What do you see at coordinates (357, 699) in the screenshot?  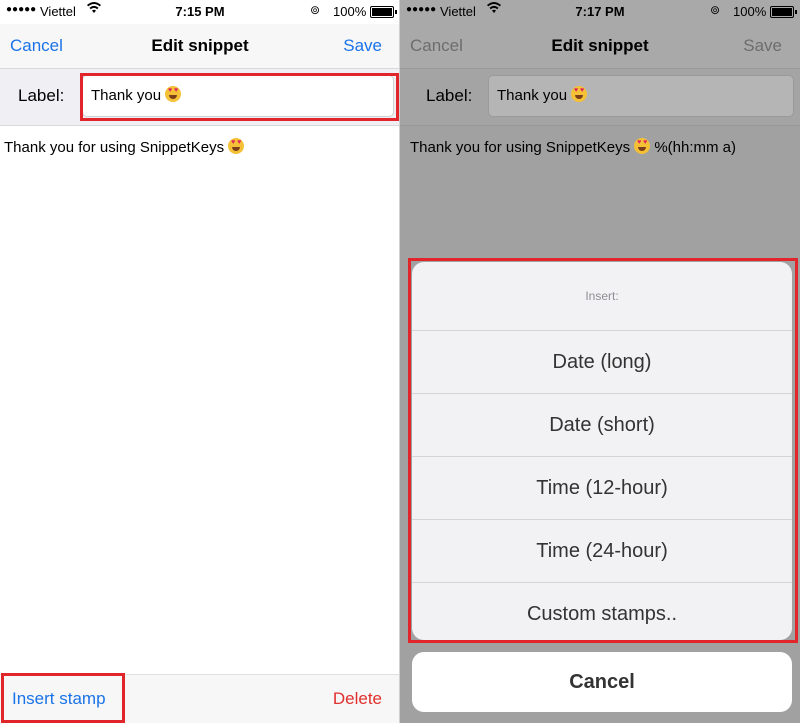 I see `delete-button: Delete` at bounding box center [357, 699].